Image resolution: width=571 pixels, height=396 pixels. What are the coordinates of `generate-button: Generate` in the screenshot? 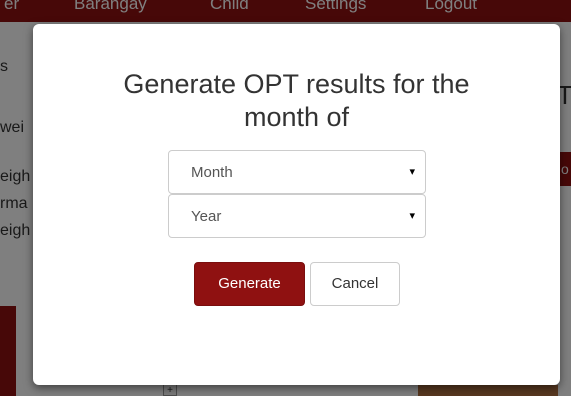 It's located at (249, 284).